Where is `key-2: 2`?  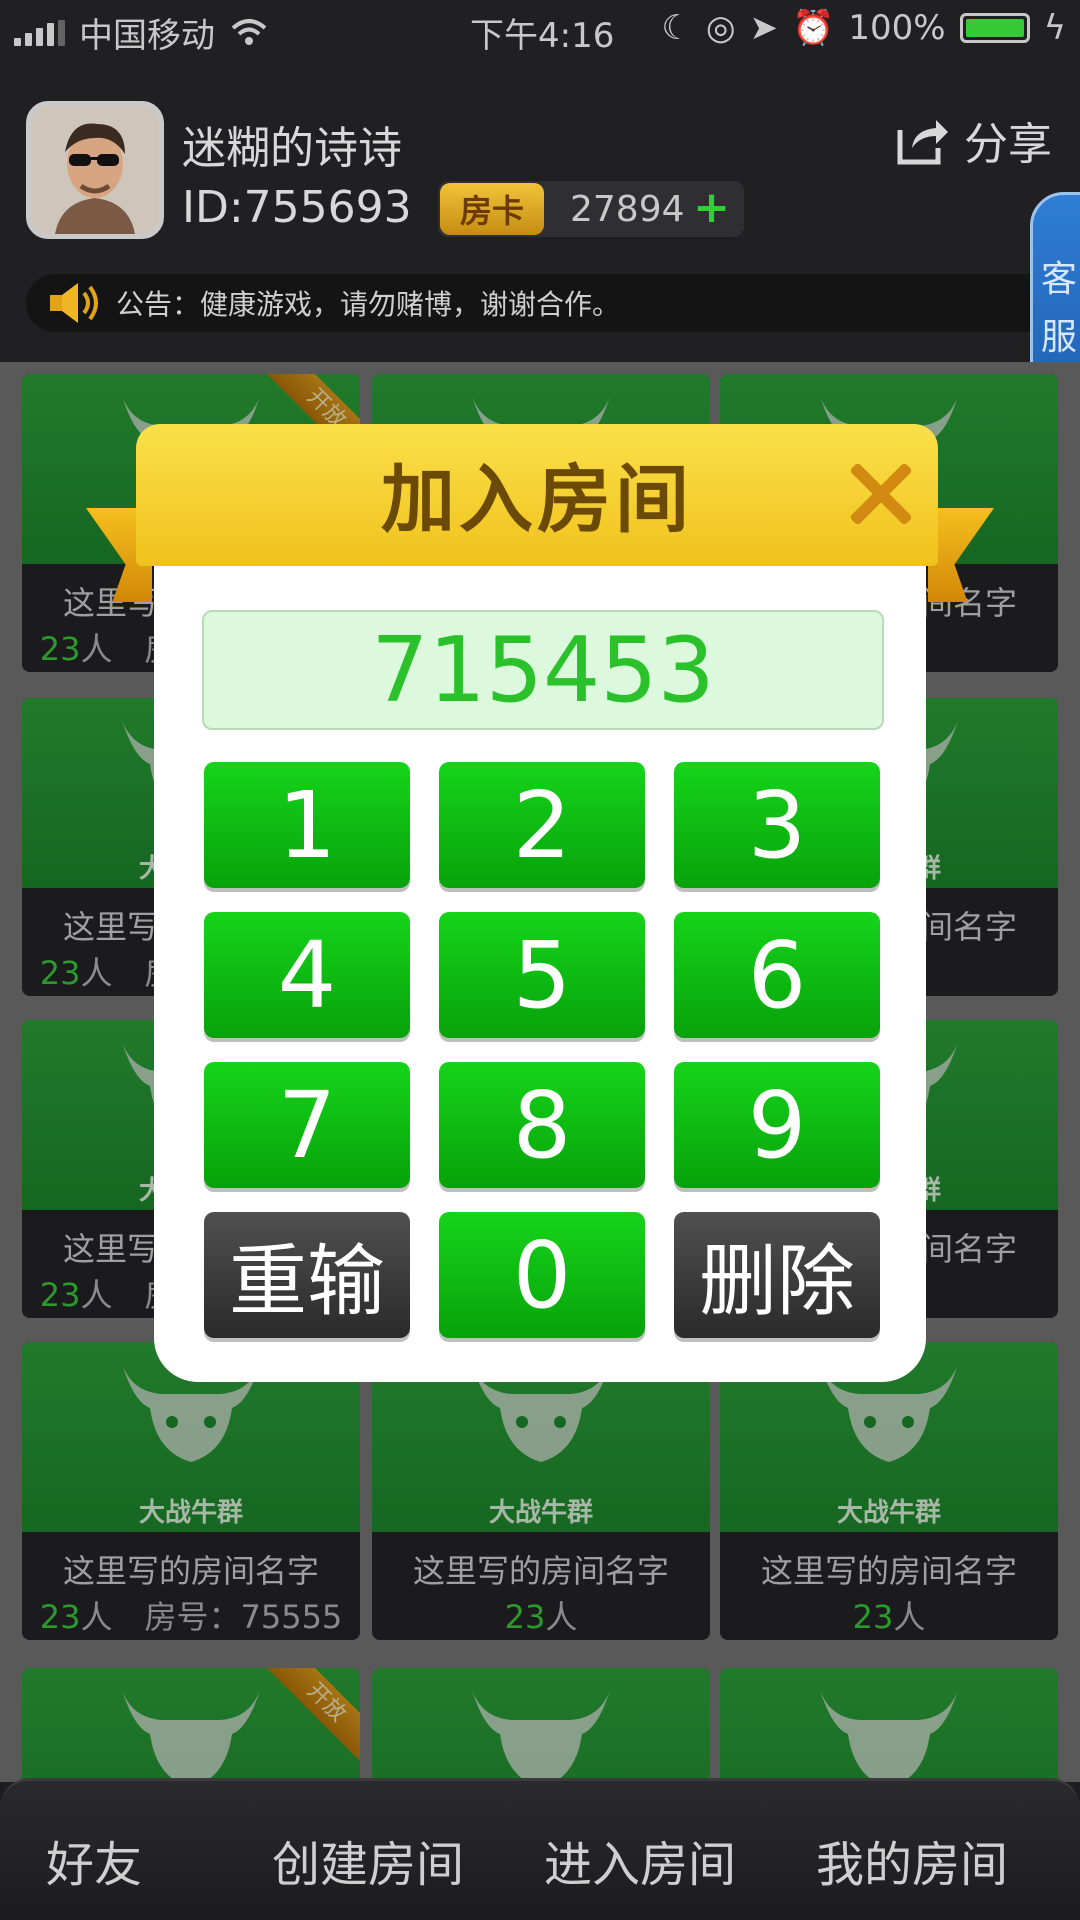 key-2: 2 is located at coordinates (542, 825).